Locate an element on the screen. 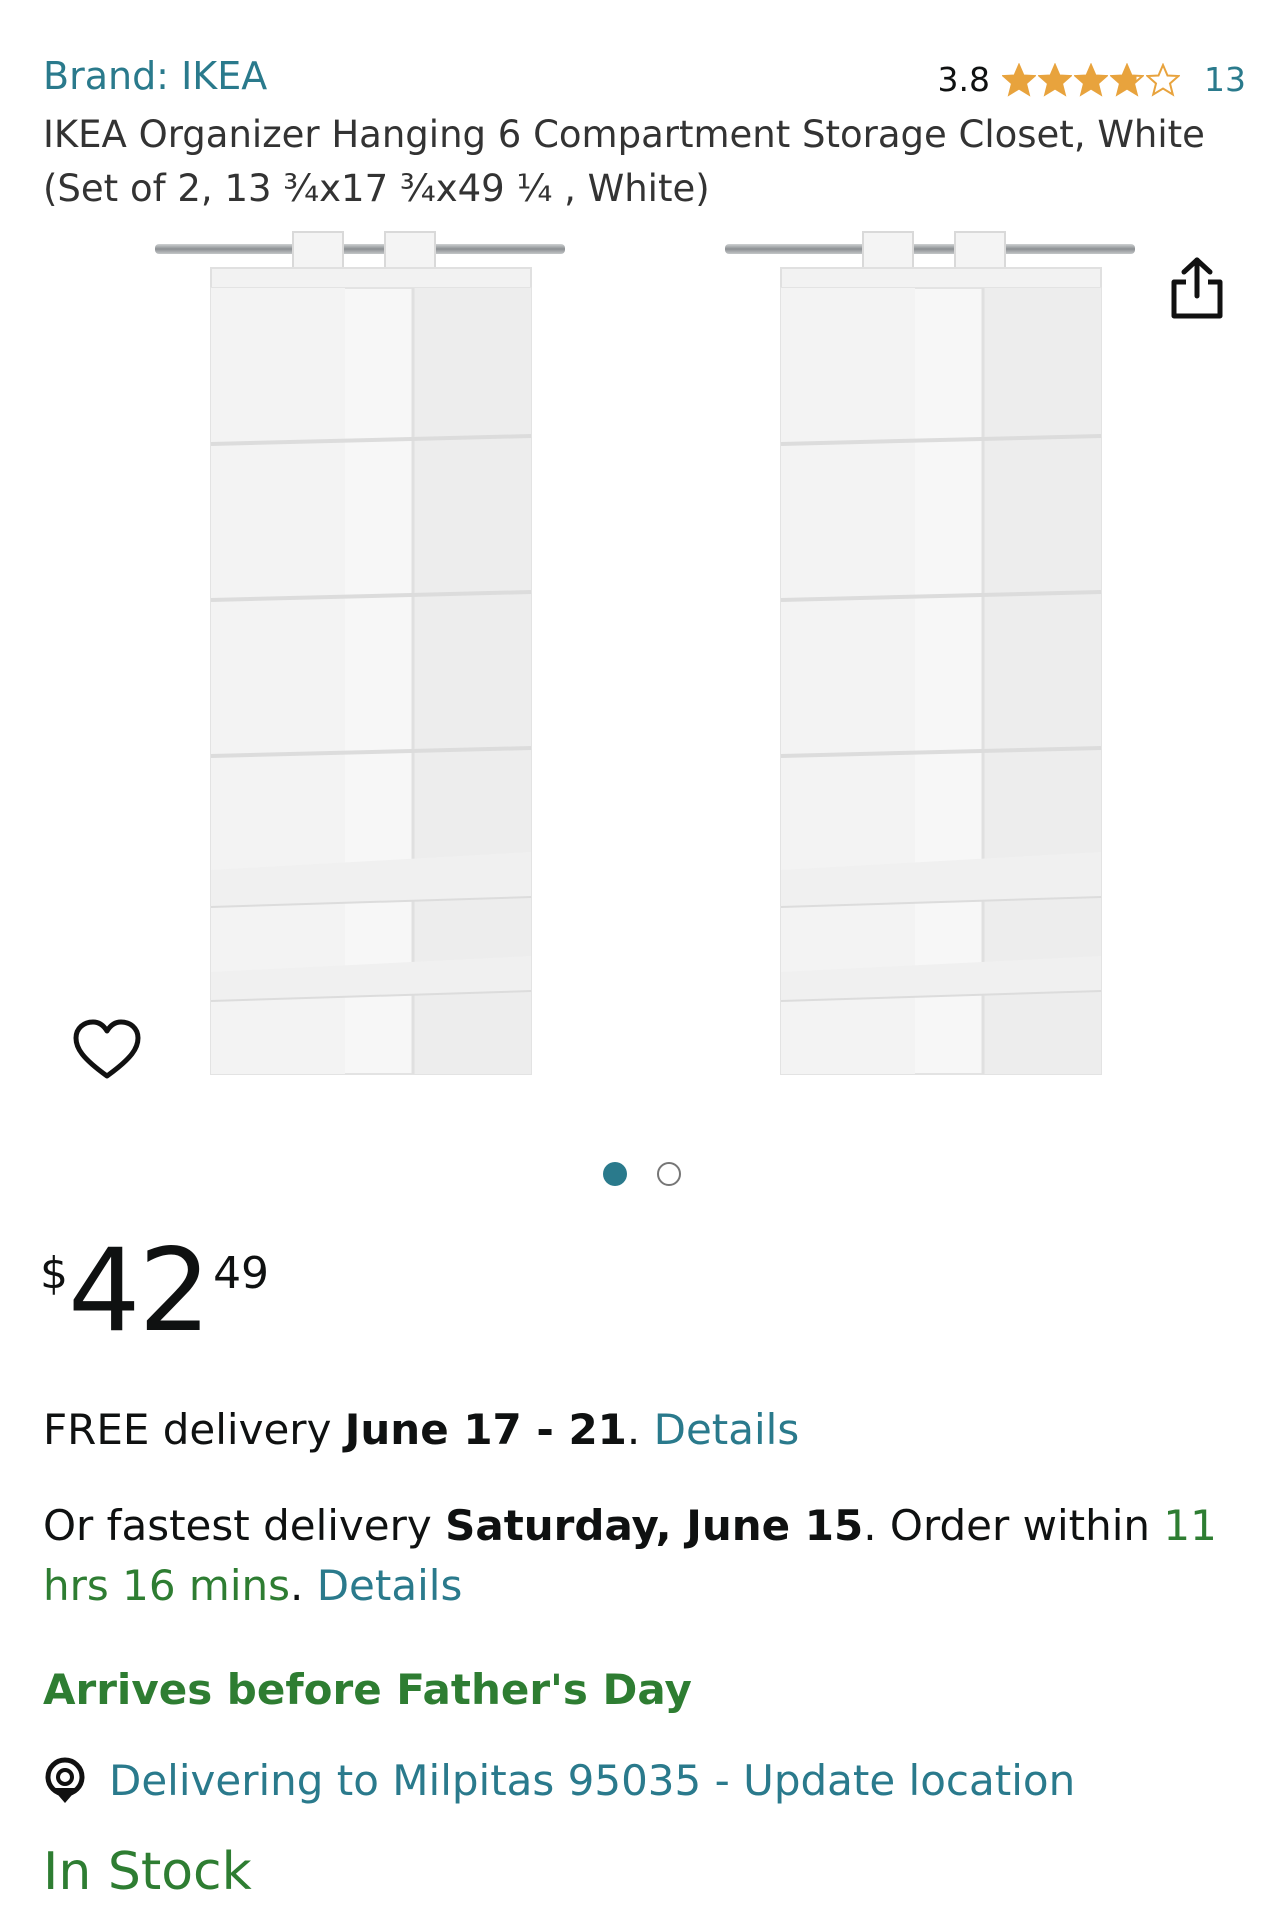  price-symbol: $ is located at coordinates (54, 1273).